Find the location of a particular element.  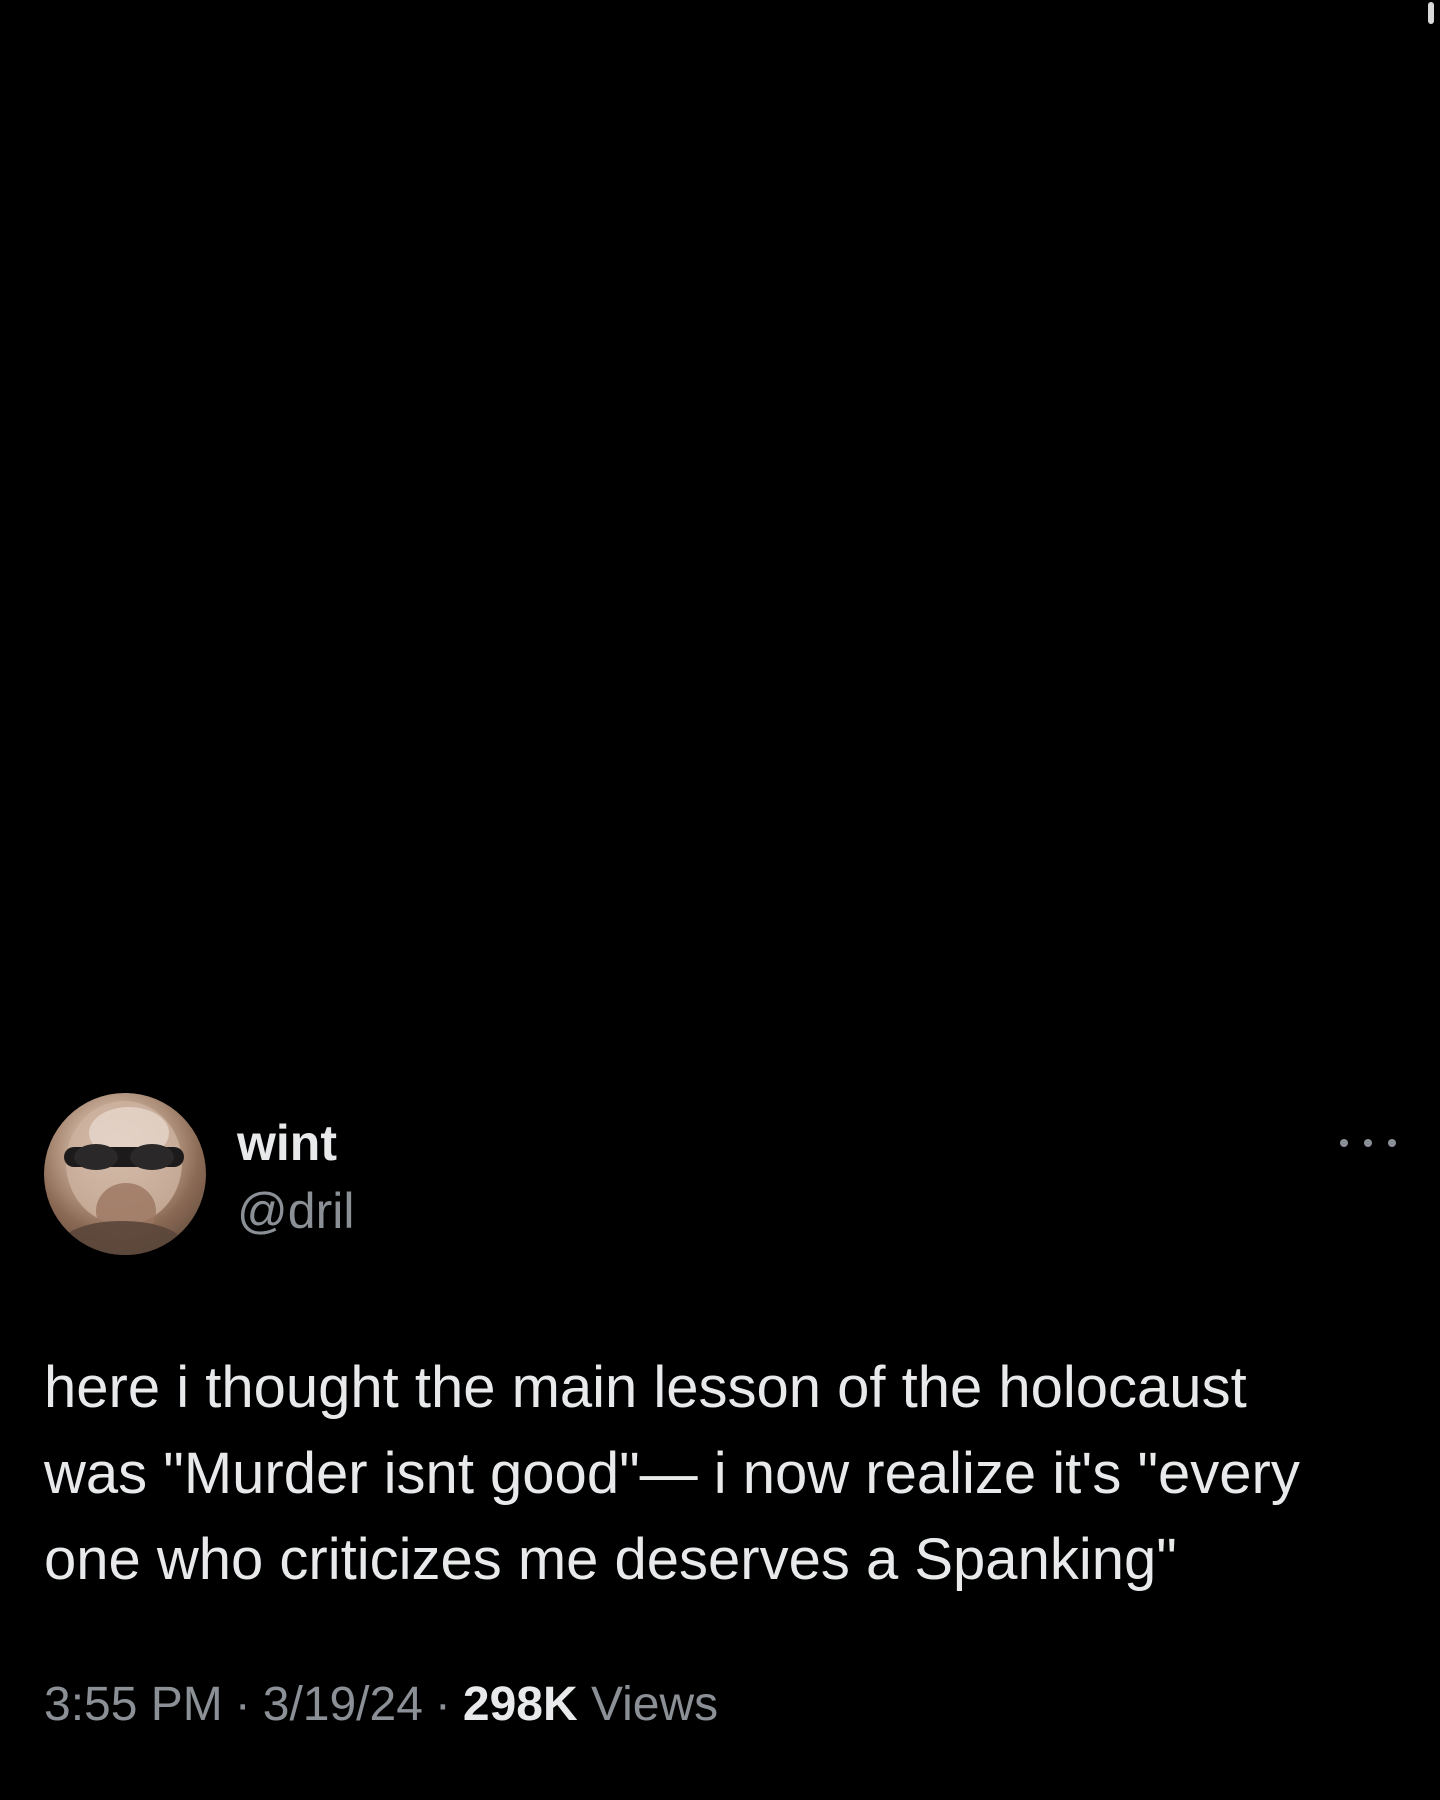

display-name: wint is located at coordinates (295, 1143).